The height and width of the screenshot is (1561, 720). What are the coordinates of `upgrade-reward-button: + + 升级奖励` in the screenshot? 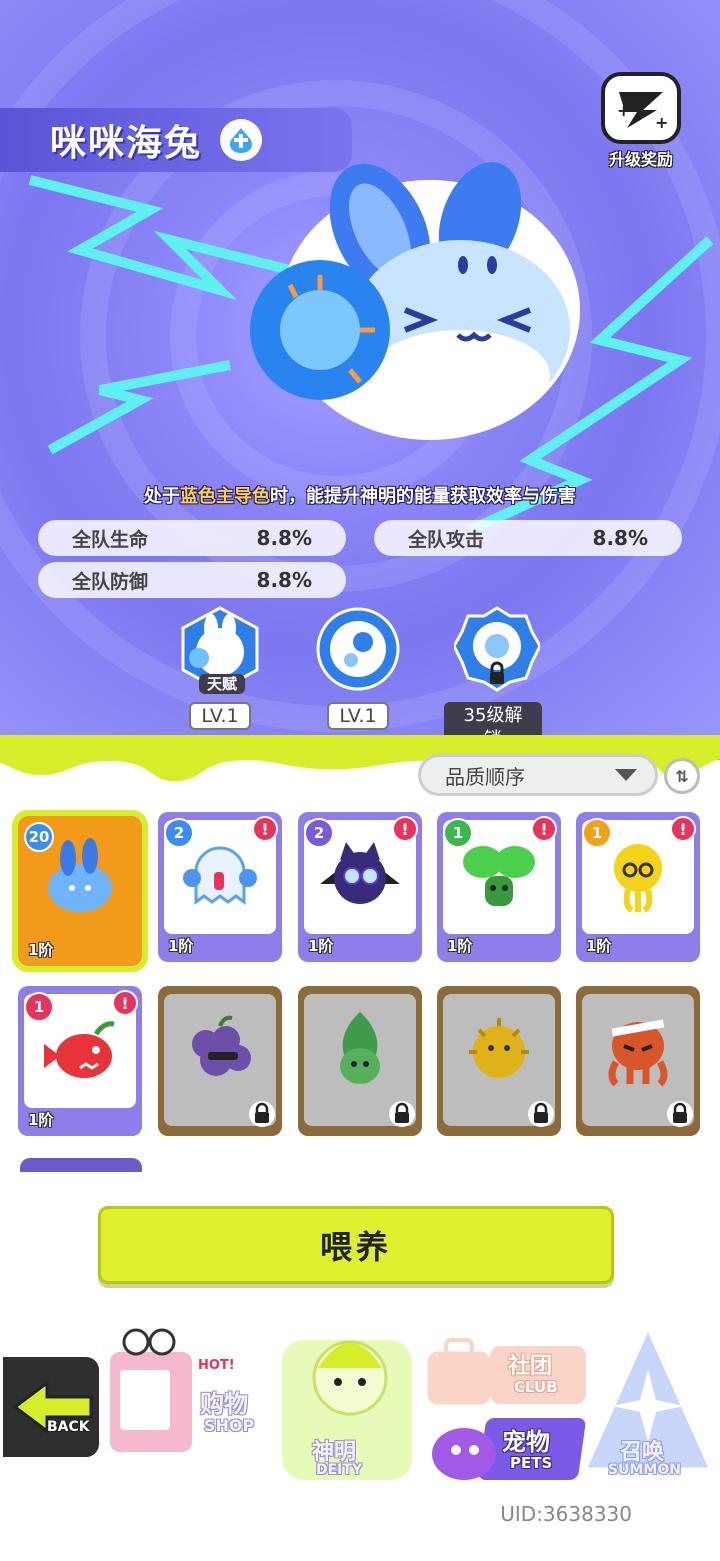 It's located at (641, 120).